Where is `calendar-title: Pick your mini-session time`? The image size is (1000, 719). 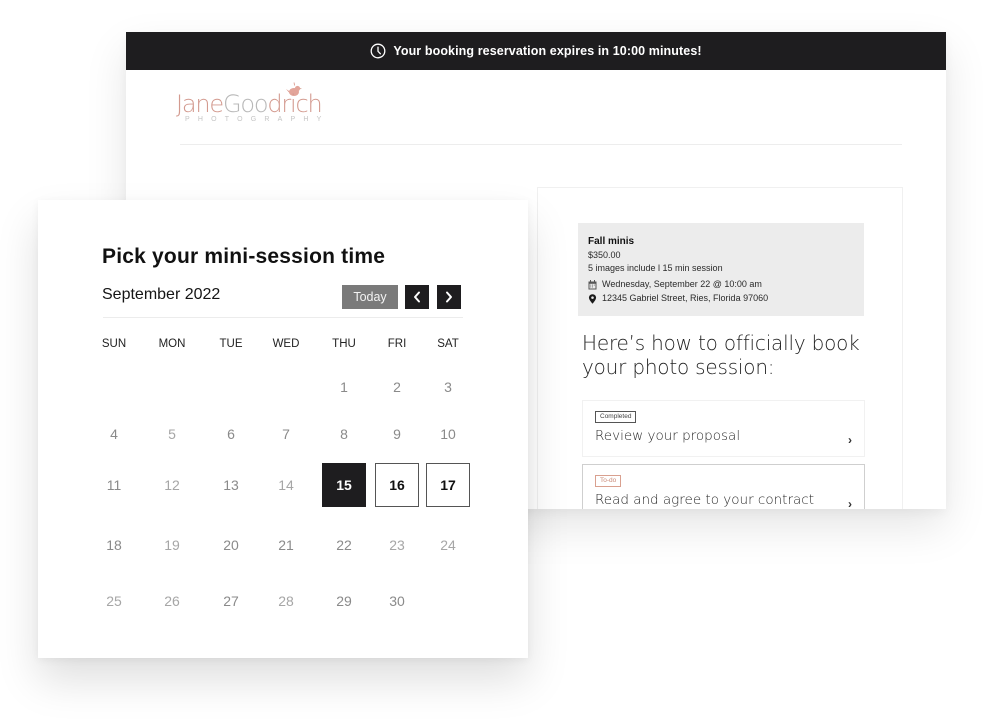
calendar-title: Pick your mini-session time is located at coordinates (244, 256).